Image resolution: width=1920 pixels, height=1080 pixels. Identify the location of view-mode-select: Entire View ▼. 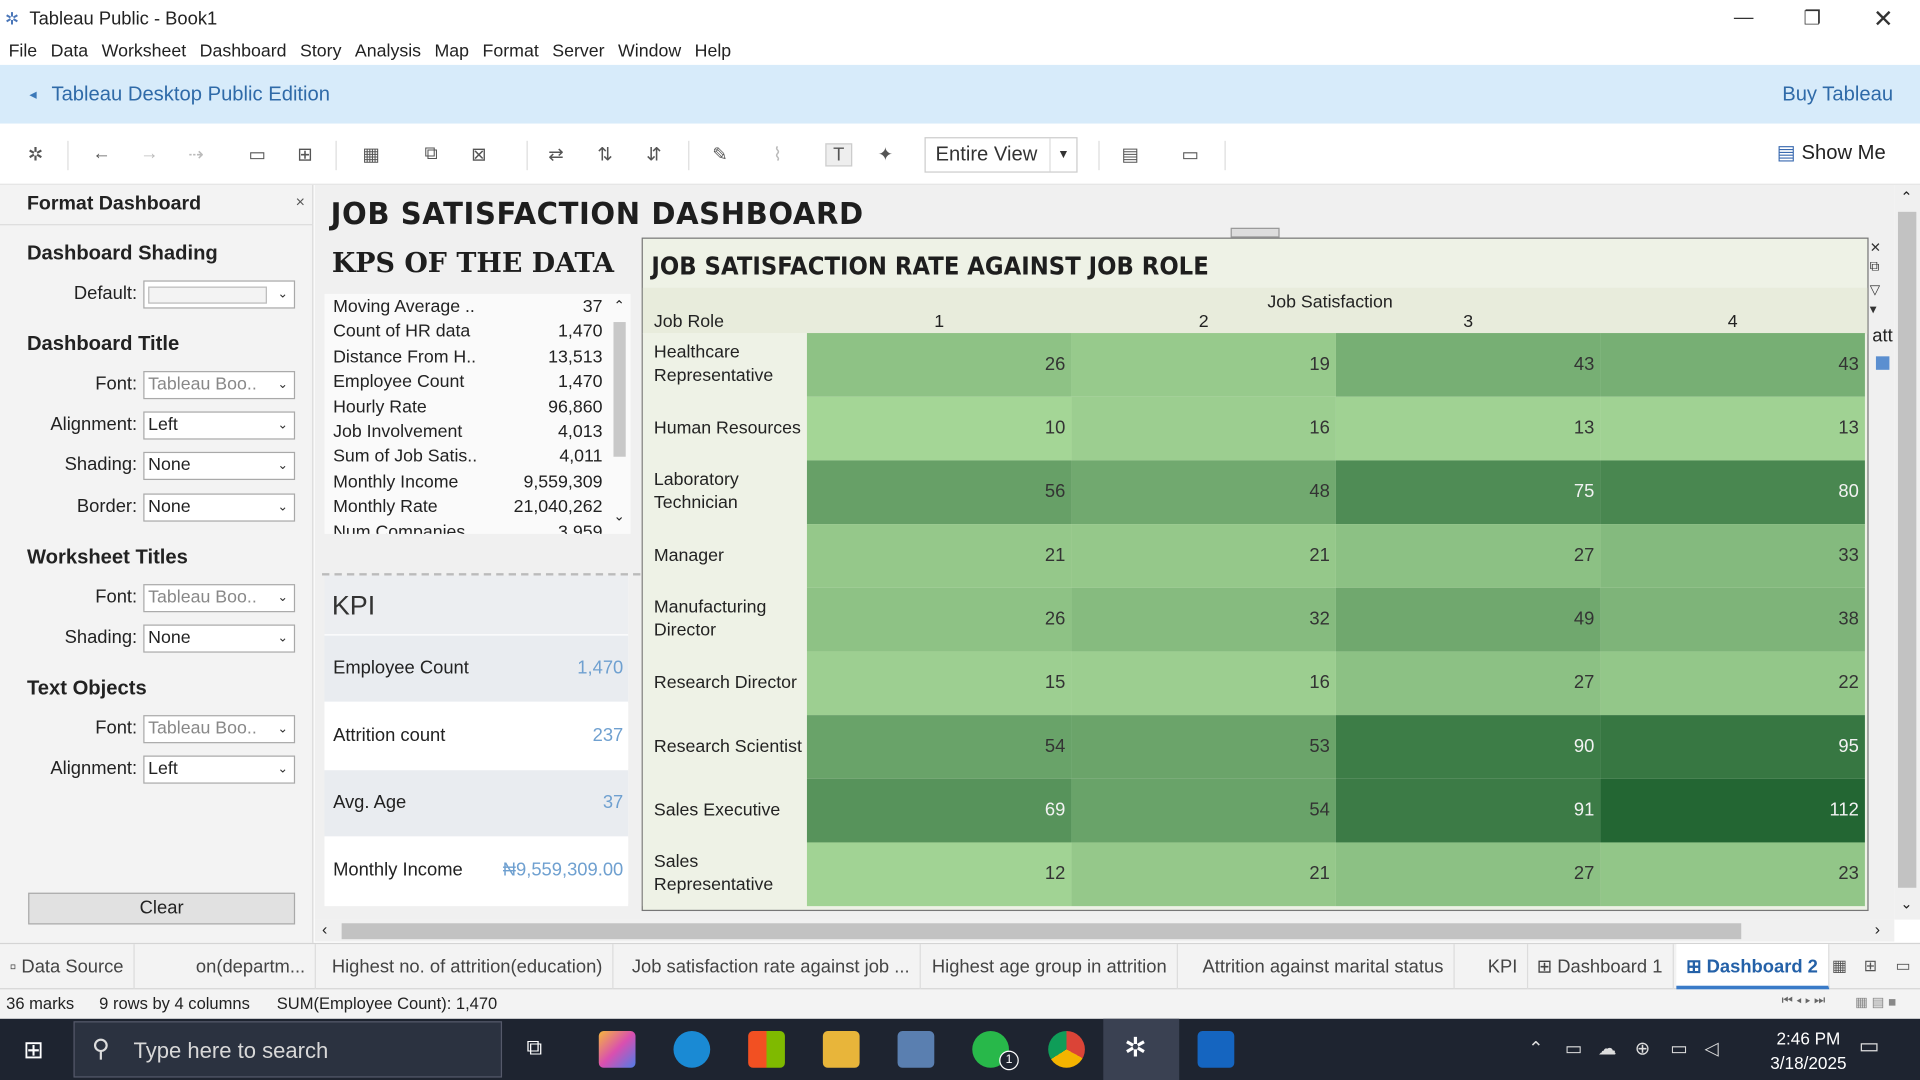
(1001, 155).